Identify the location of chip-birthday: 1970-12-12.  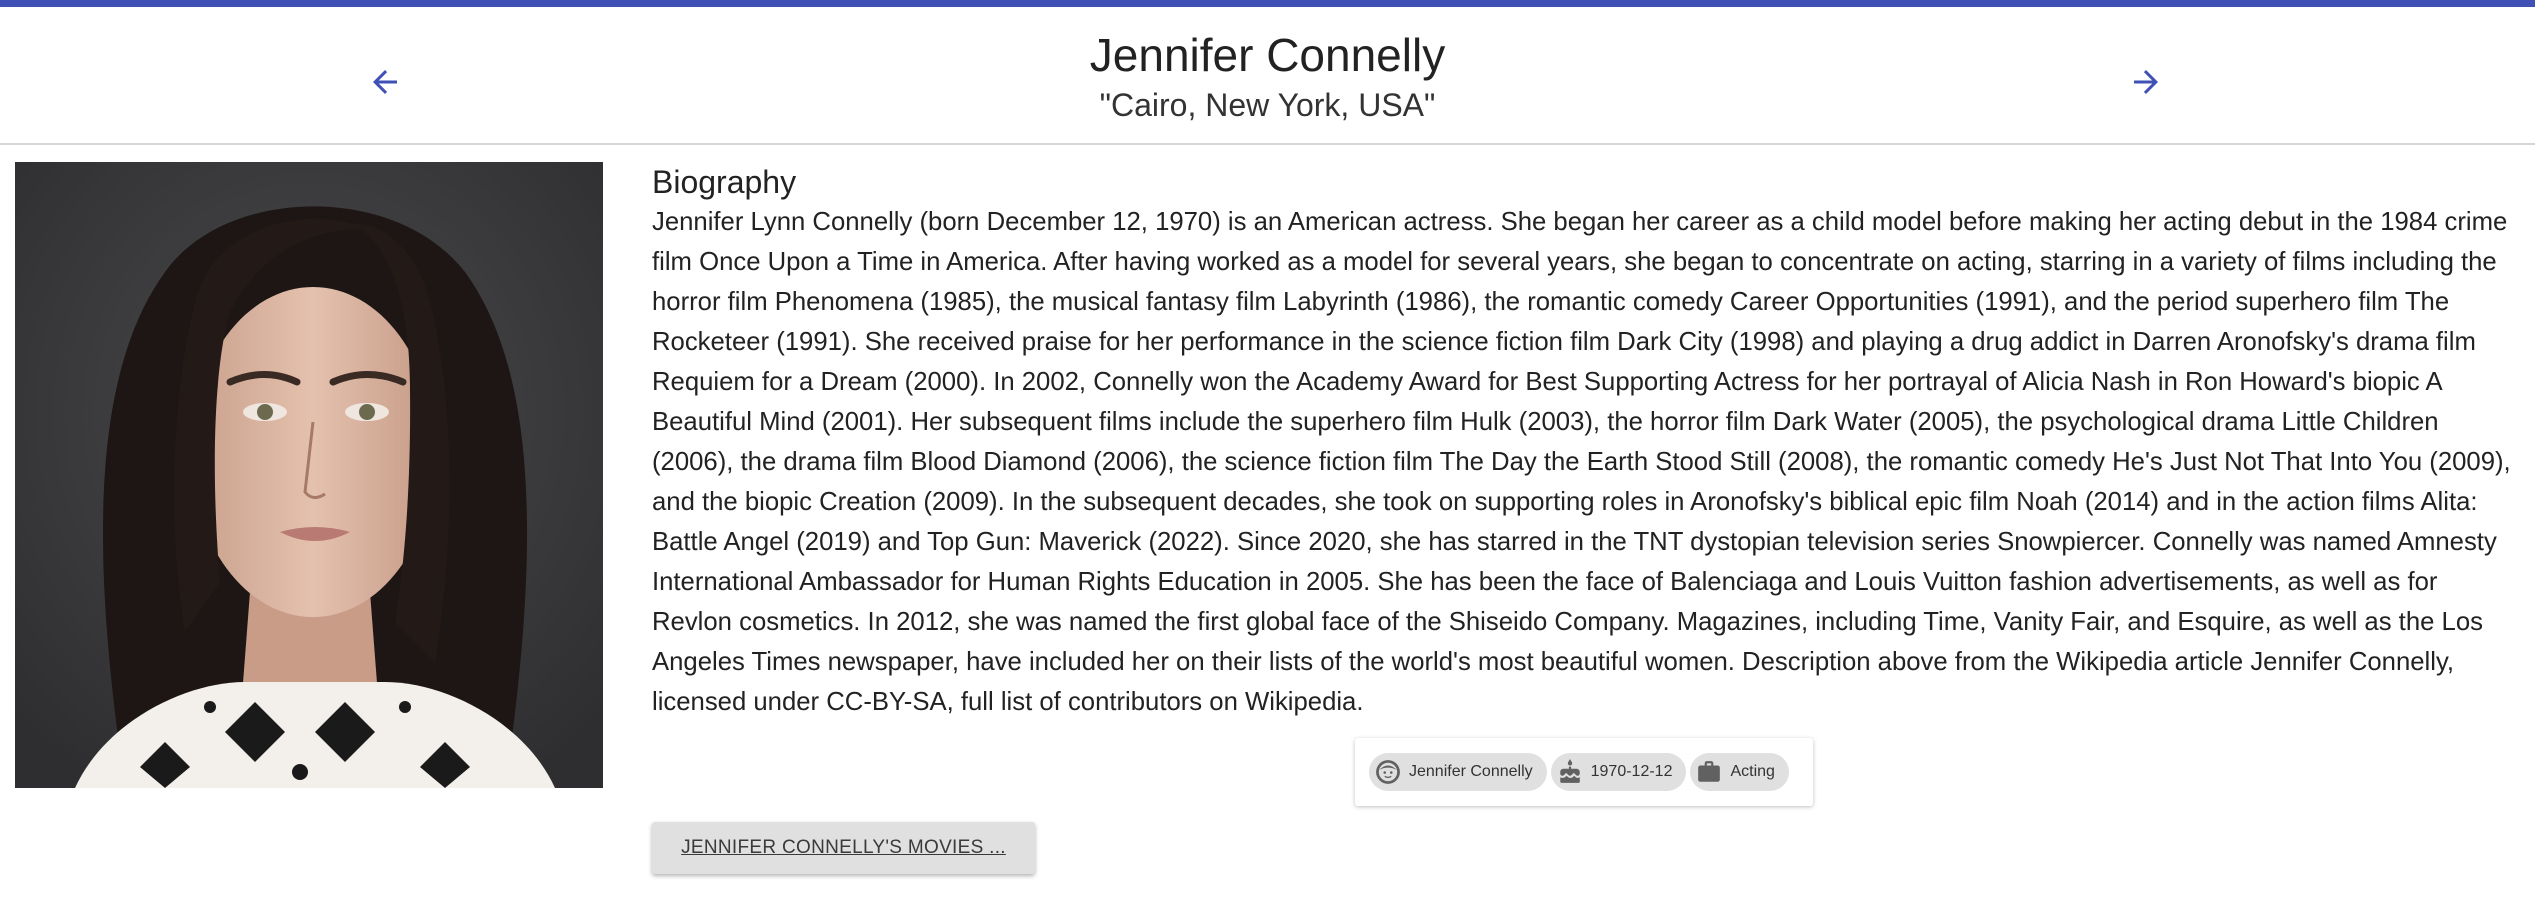
(1618, 772).